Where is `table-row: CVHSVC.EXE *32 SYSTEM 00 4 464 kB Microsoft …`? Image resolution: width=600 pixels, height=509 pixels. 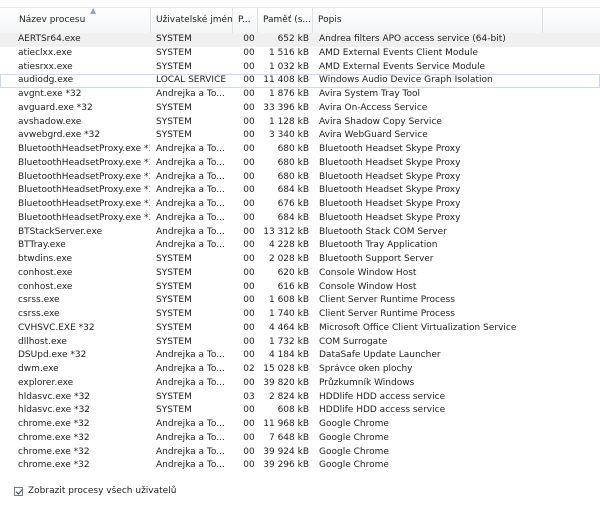 table-row: CVHSVC.EXE *32 SYSTEM 00 4 464 kB Microsoft … is located at coordinates (300, 329).